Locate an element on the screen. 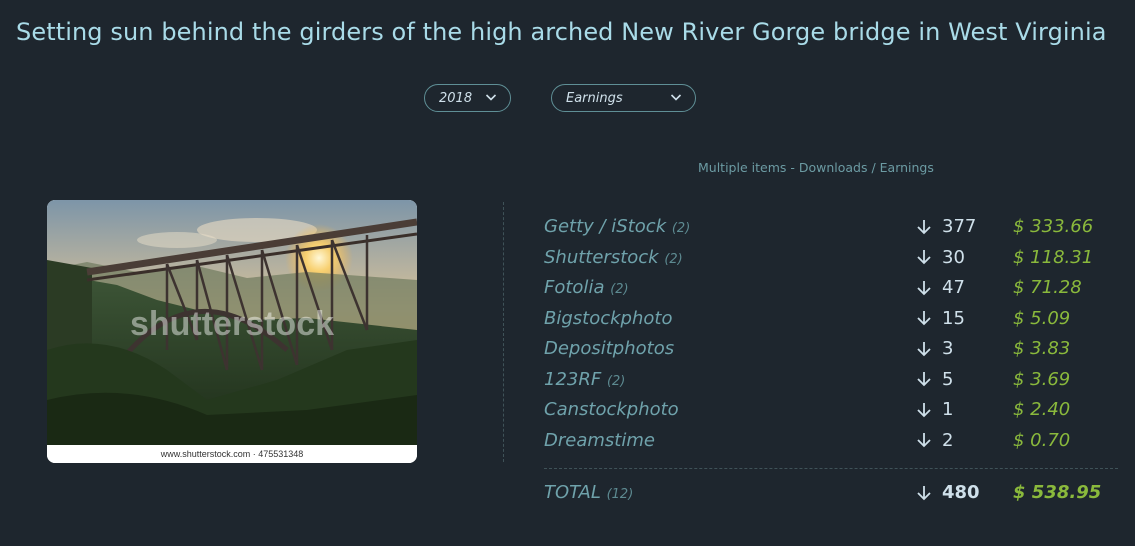  image-caption: www.shutterstock.com · 475531348 is located at coordinates (232, 454).